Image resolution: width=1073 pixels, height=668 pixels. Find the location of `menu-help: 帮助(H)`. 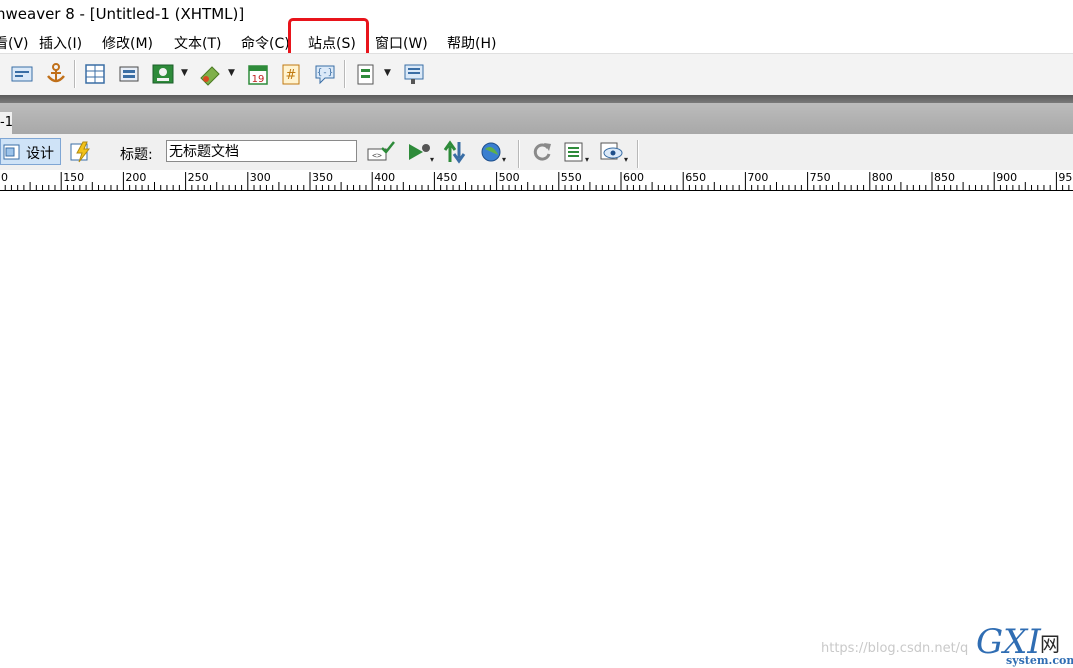

menu-help: 帮助(H) is located at coordinates (471, 43).